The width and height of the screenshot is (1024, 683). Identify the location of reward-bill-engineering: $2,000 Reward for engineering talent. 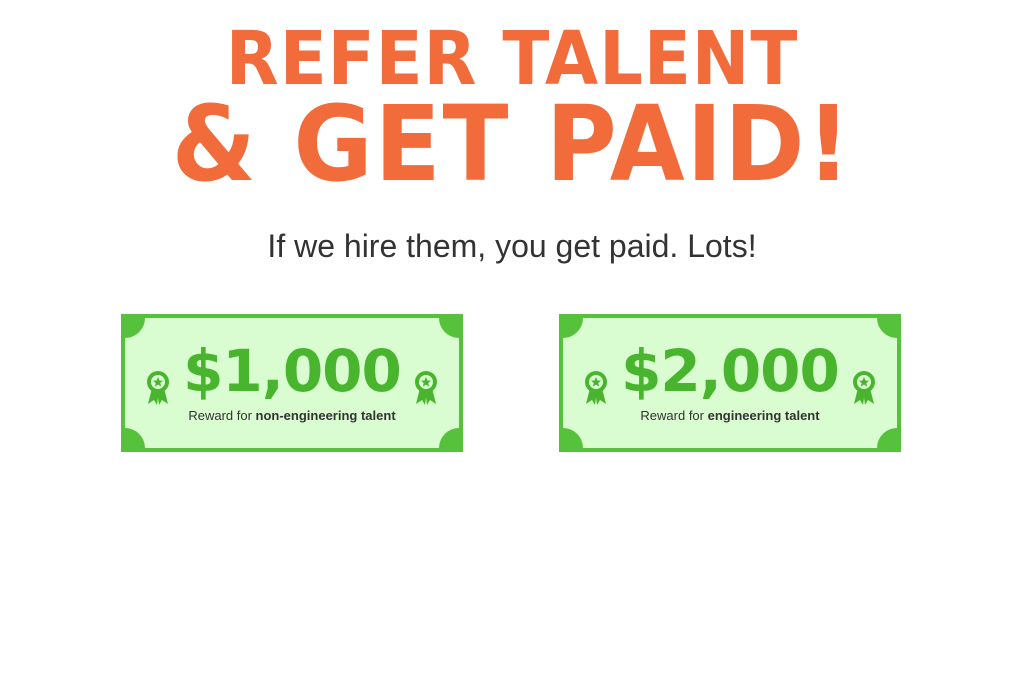
(730, 383).